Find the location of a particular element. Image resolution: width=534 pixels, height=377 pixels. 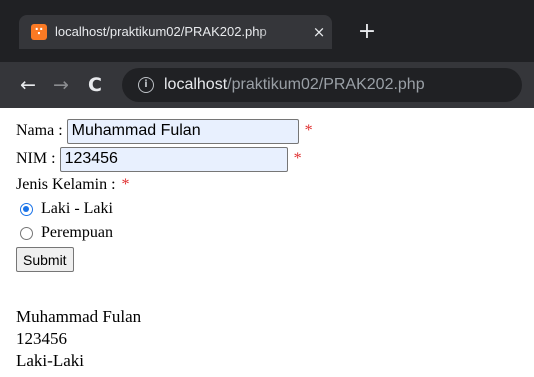

nama-row: Nama : * is located at coordinates (164, 131).